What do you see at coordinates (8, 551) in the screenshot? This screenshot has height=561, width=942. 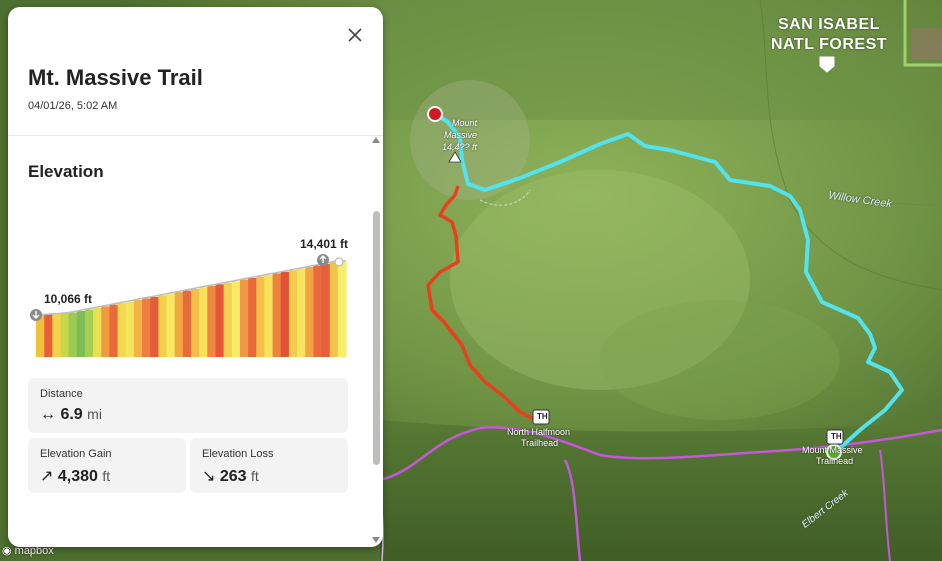 I see `mapbox-logo-icon: ◉` at bounding box center [8, 551].